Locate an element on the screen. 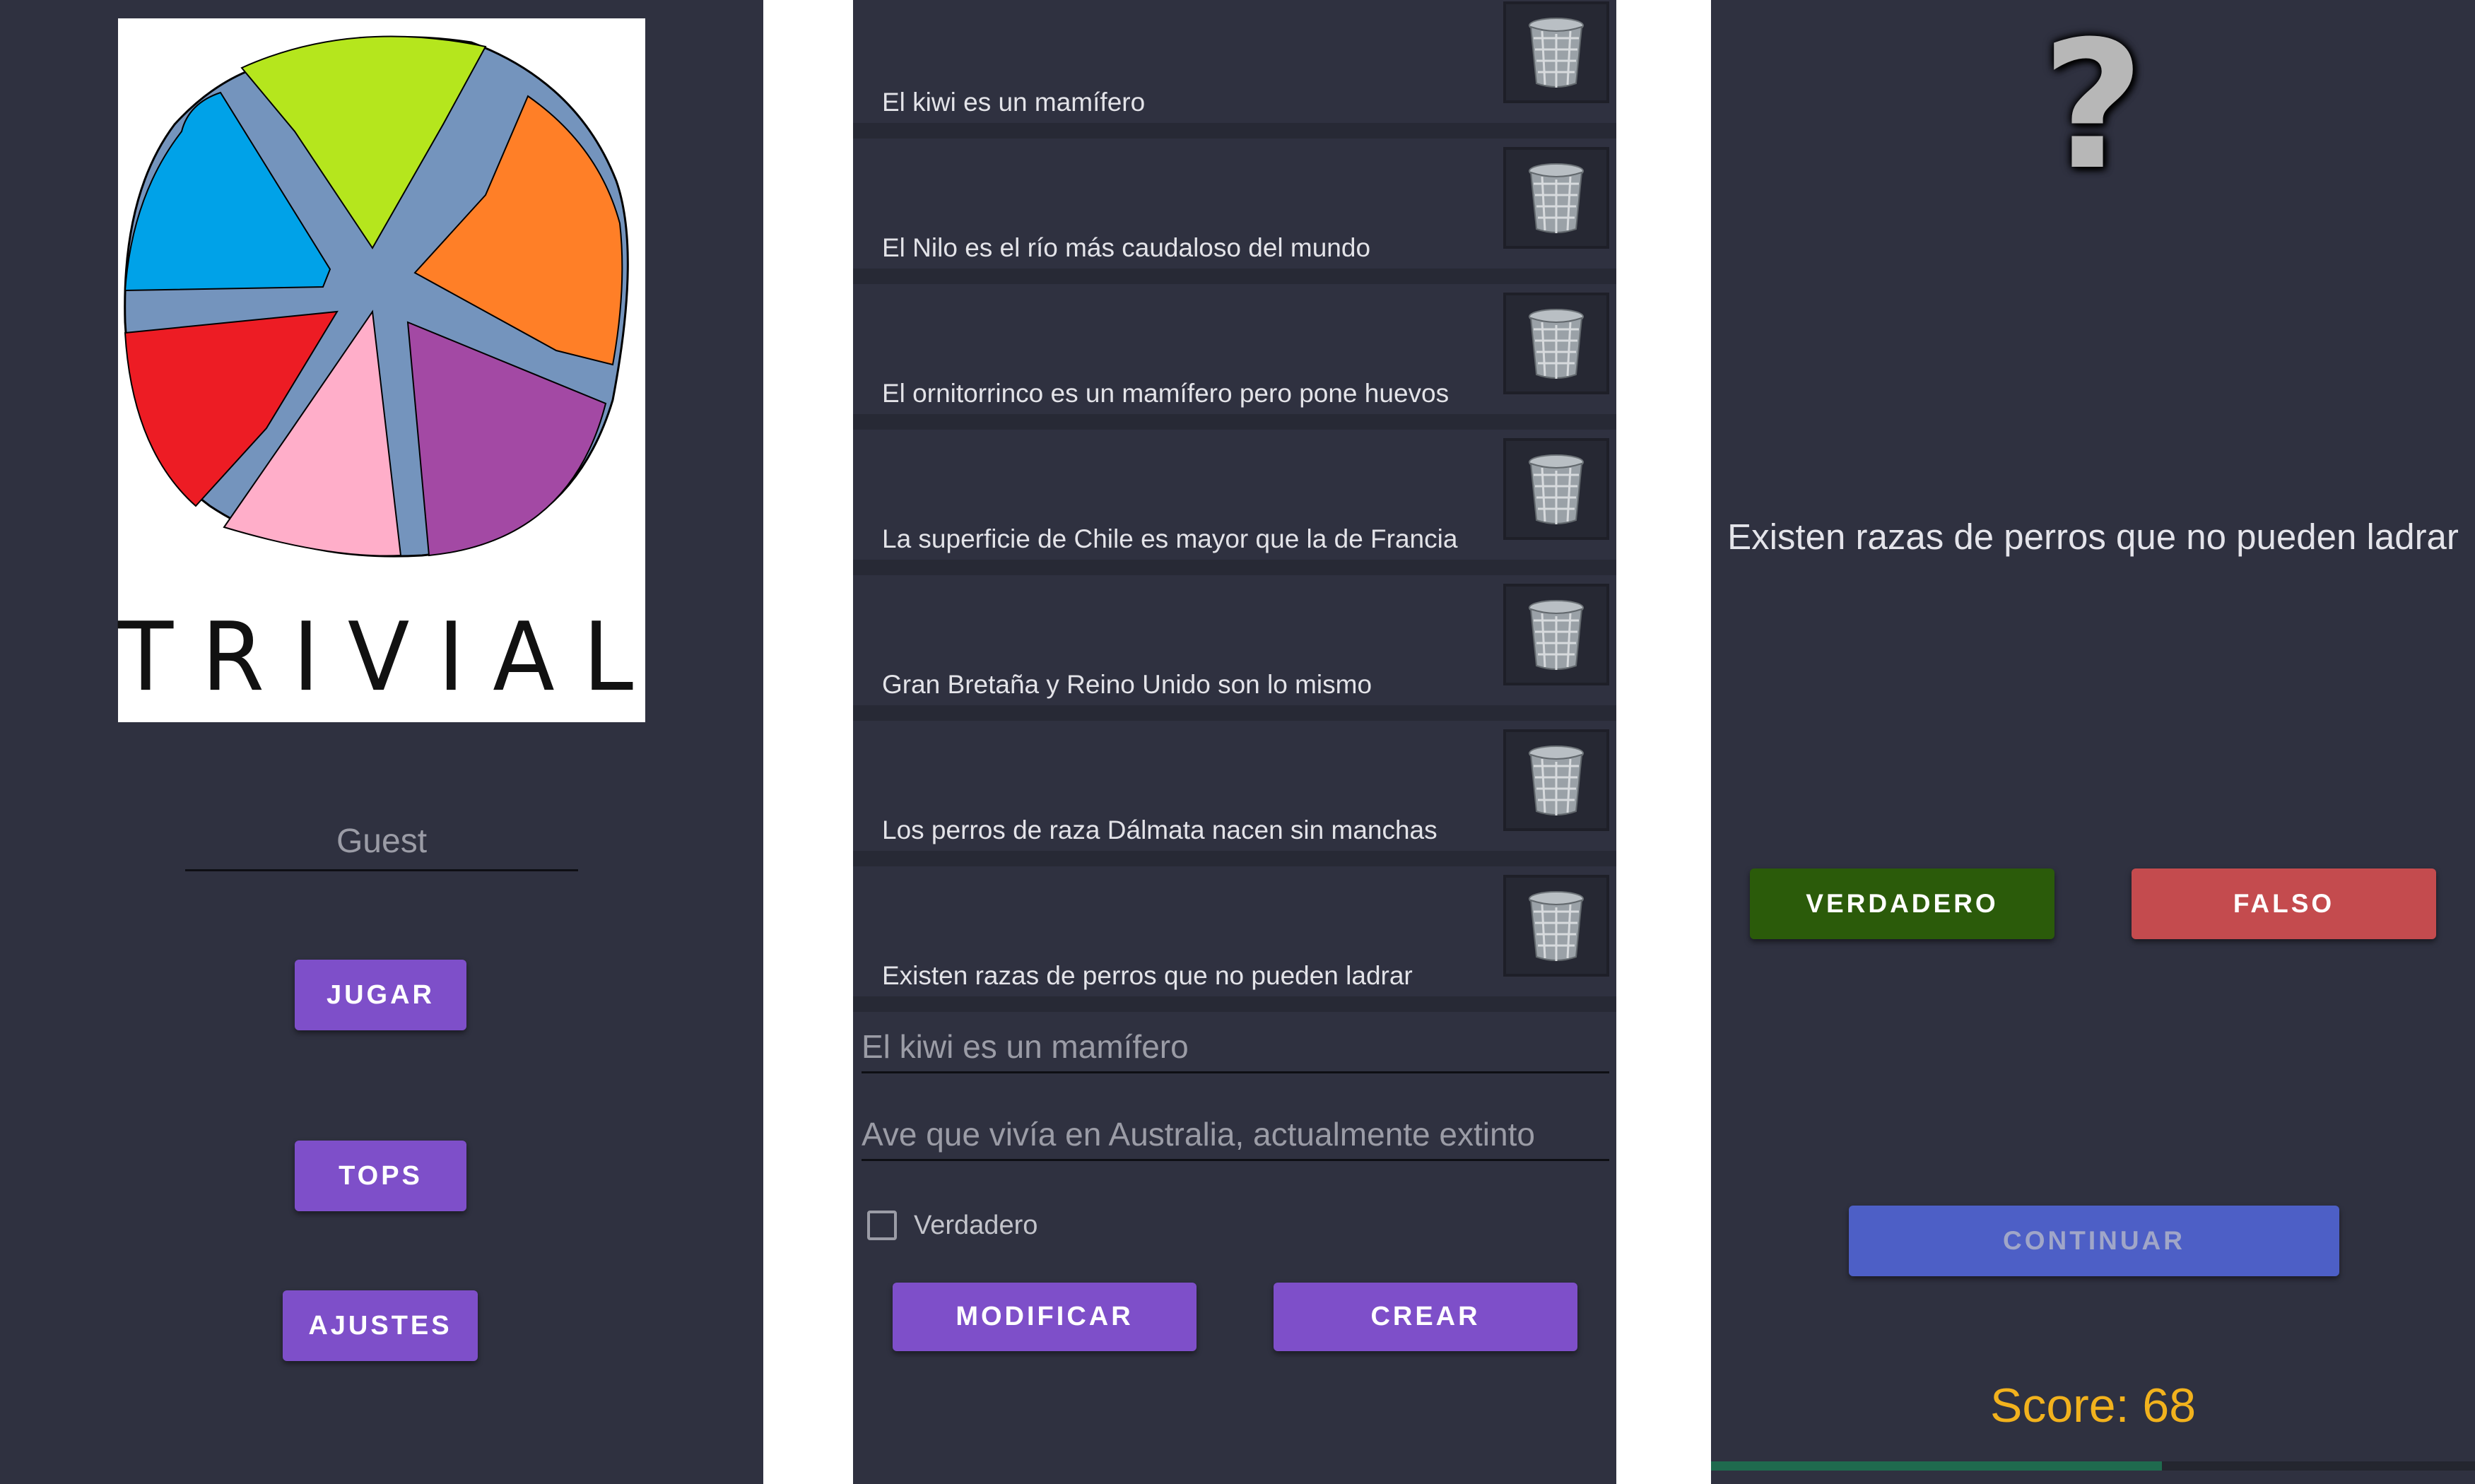  question-text: El kiwi es un mamífero is located at coordinates (1014, 102).